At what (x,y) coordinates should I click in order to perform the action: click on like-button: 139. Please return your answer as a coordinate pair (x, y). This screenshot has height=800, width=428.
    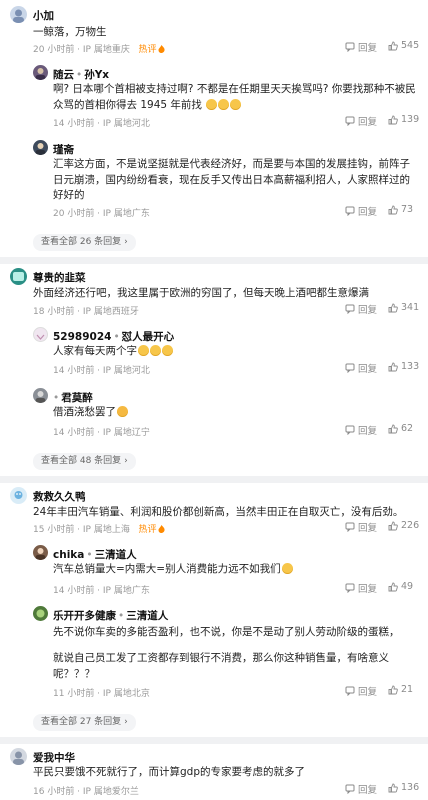
    Looking at the image, I should click on (403, 119).